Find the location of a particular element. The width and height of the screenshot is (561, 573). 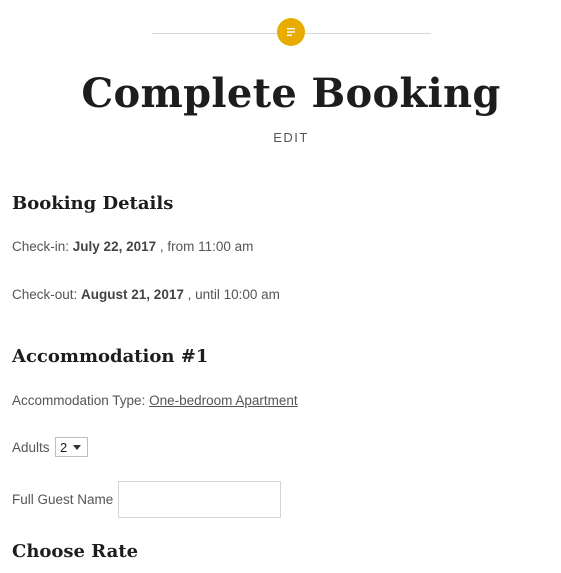

standard-post-icon is located at coordinates (291, 32).